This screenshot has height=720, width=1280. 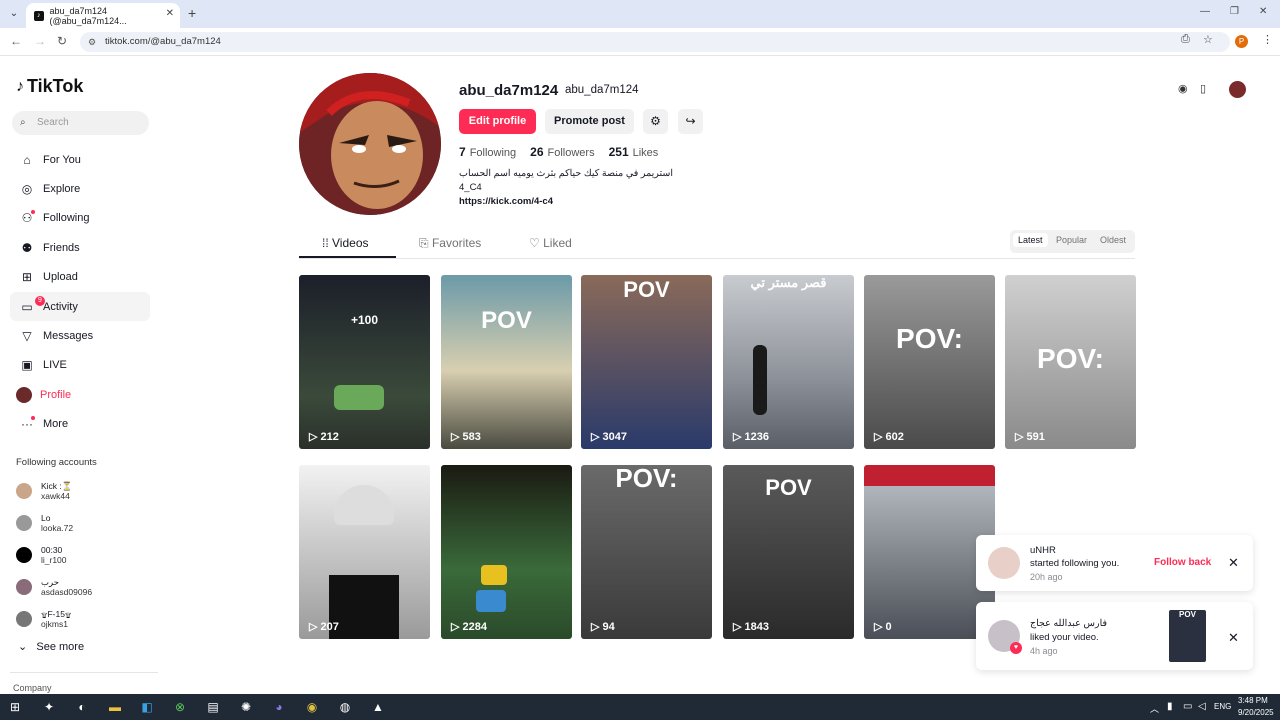 What do you see at coordinates (57, 485) in the screenshot?
I see `account-name: Kick :⏳` at bounding box center [57, 485].